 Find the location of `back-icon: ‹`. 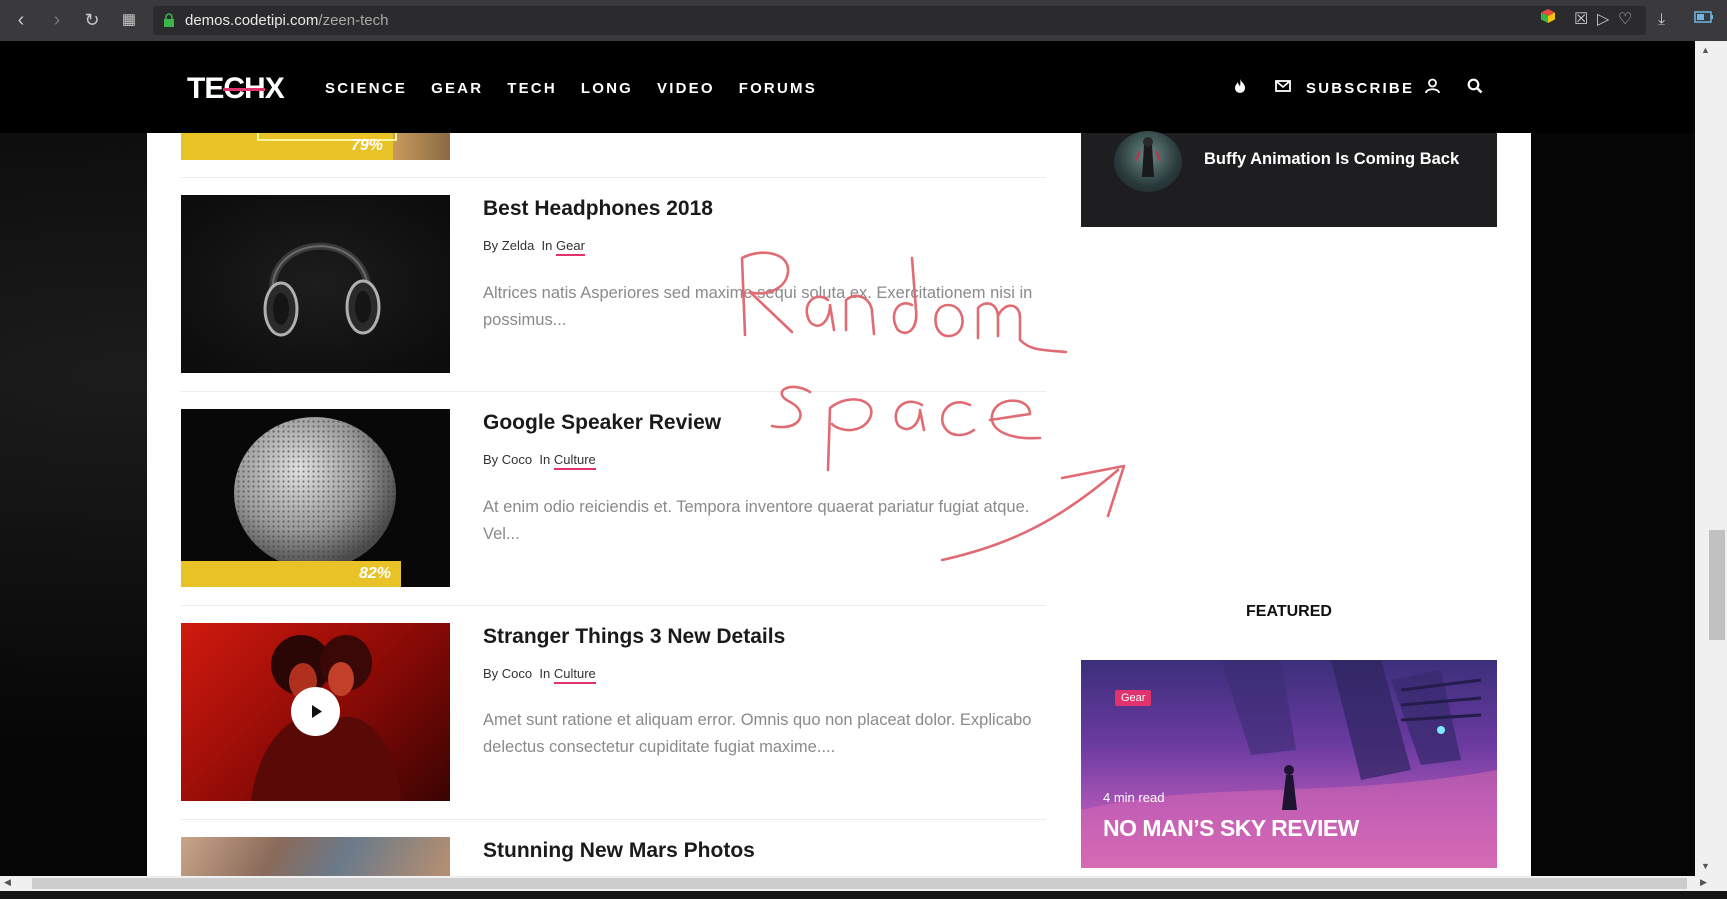

back-icon: ‹ is located at coordinates (21, 20).